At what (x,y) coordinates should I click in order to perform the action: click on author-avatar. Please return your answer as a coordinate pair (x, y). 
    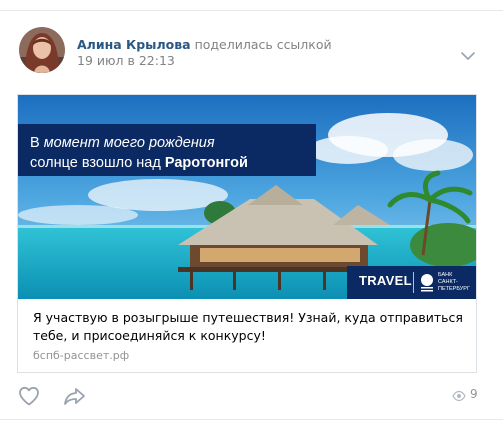
    Looking at the image, I should click on (42, 50).